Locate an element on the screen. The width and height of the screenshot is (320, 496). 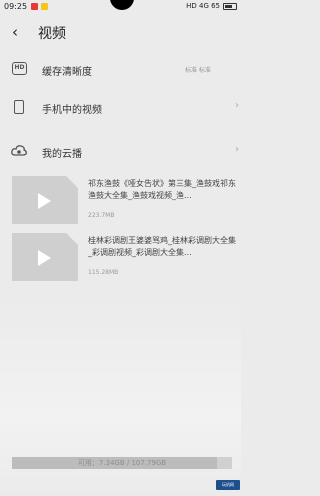
cache-quality-label: 缓存清晰度 is located at coordinates (67, 72).